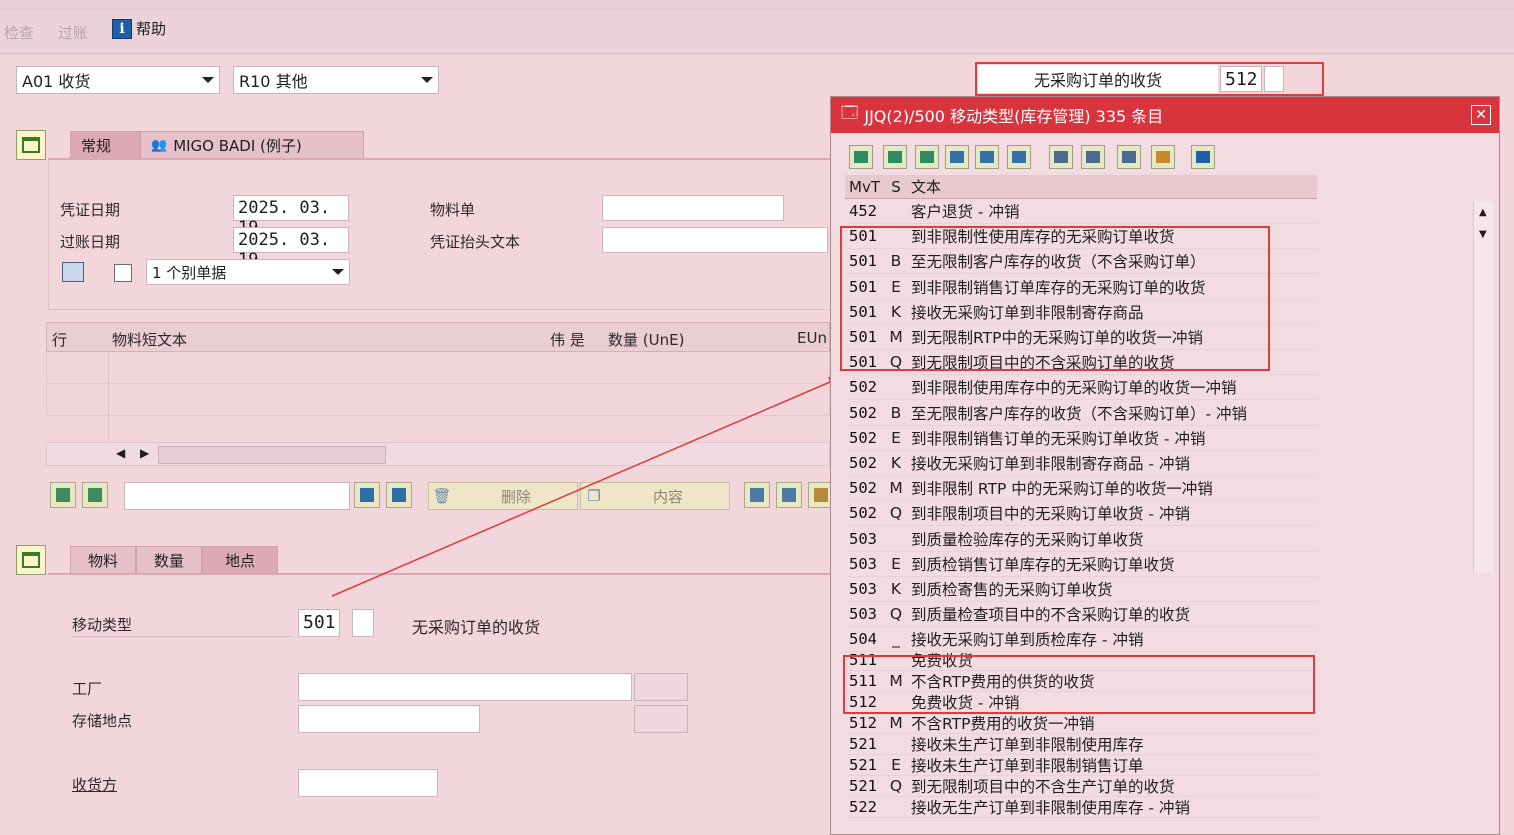 The image size is (1514, 835). Describe the element at coordinates (1483, 212) in the screenshot. I see `scroll-up-icon: ▲` at that location.